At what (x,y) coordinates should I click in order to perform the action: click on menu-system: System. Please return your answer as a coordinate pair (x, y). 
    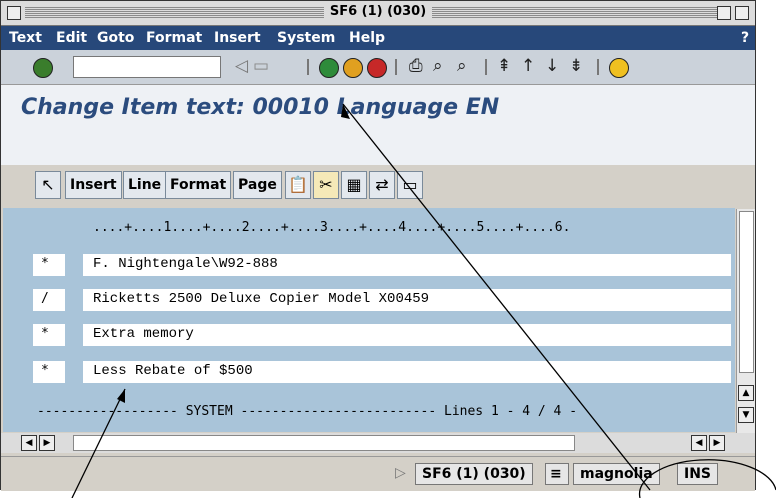
    Looking at the image, I should click on (306, 38).